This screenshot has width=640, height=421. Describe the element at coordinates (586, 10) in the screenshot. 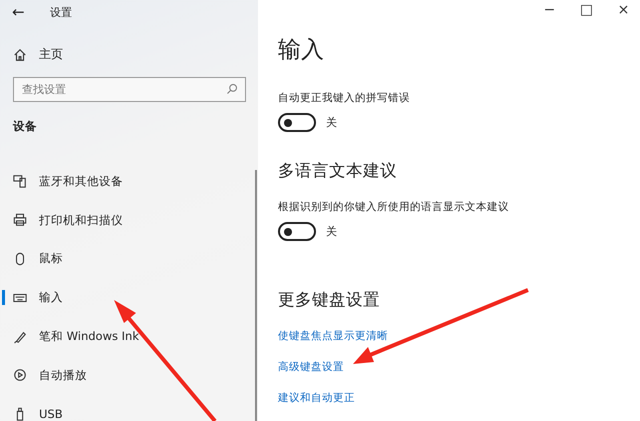

I see `maximize-button: □` at that location.